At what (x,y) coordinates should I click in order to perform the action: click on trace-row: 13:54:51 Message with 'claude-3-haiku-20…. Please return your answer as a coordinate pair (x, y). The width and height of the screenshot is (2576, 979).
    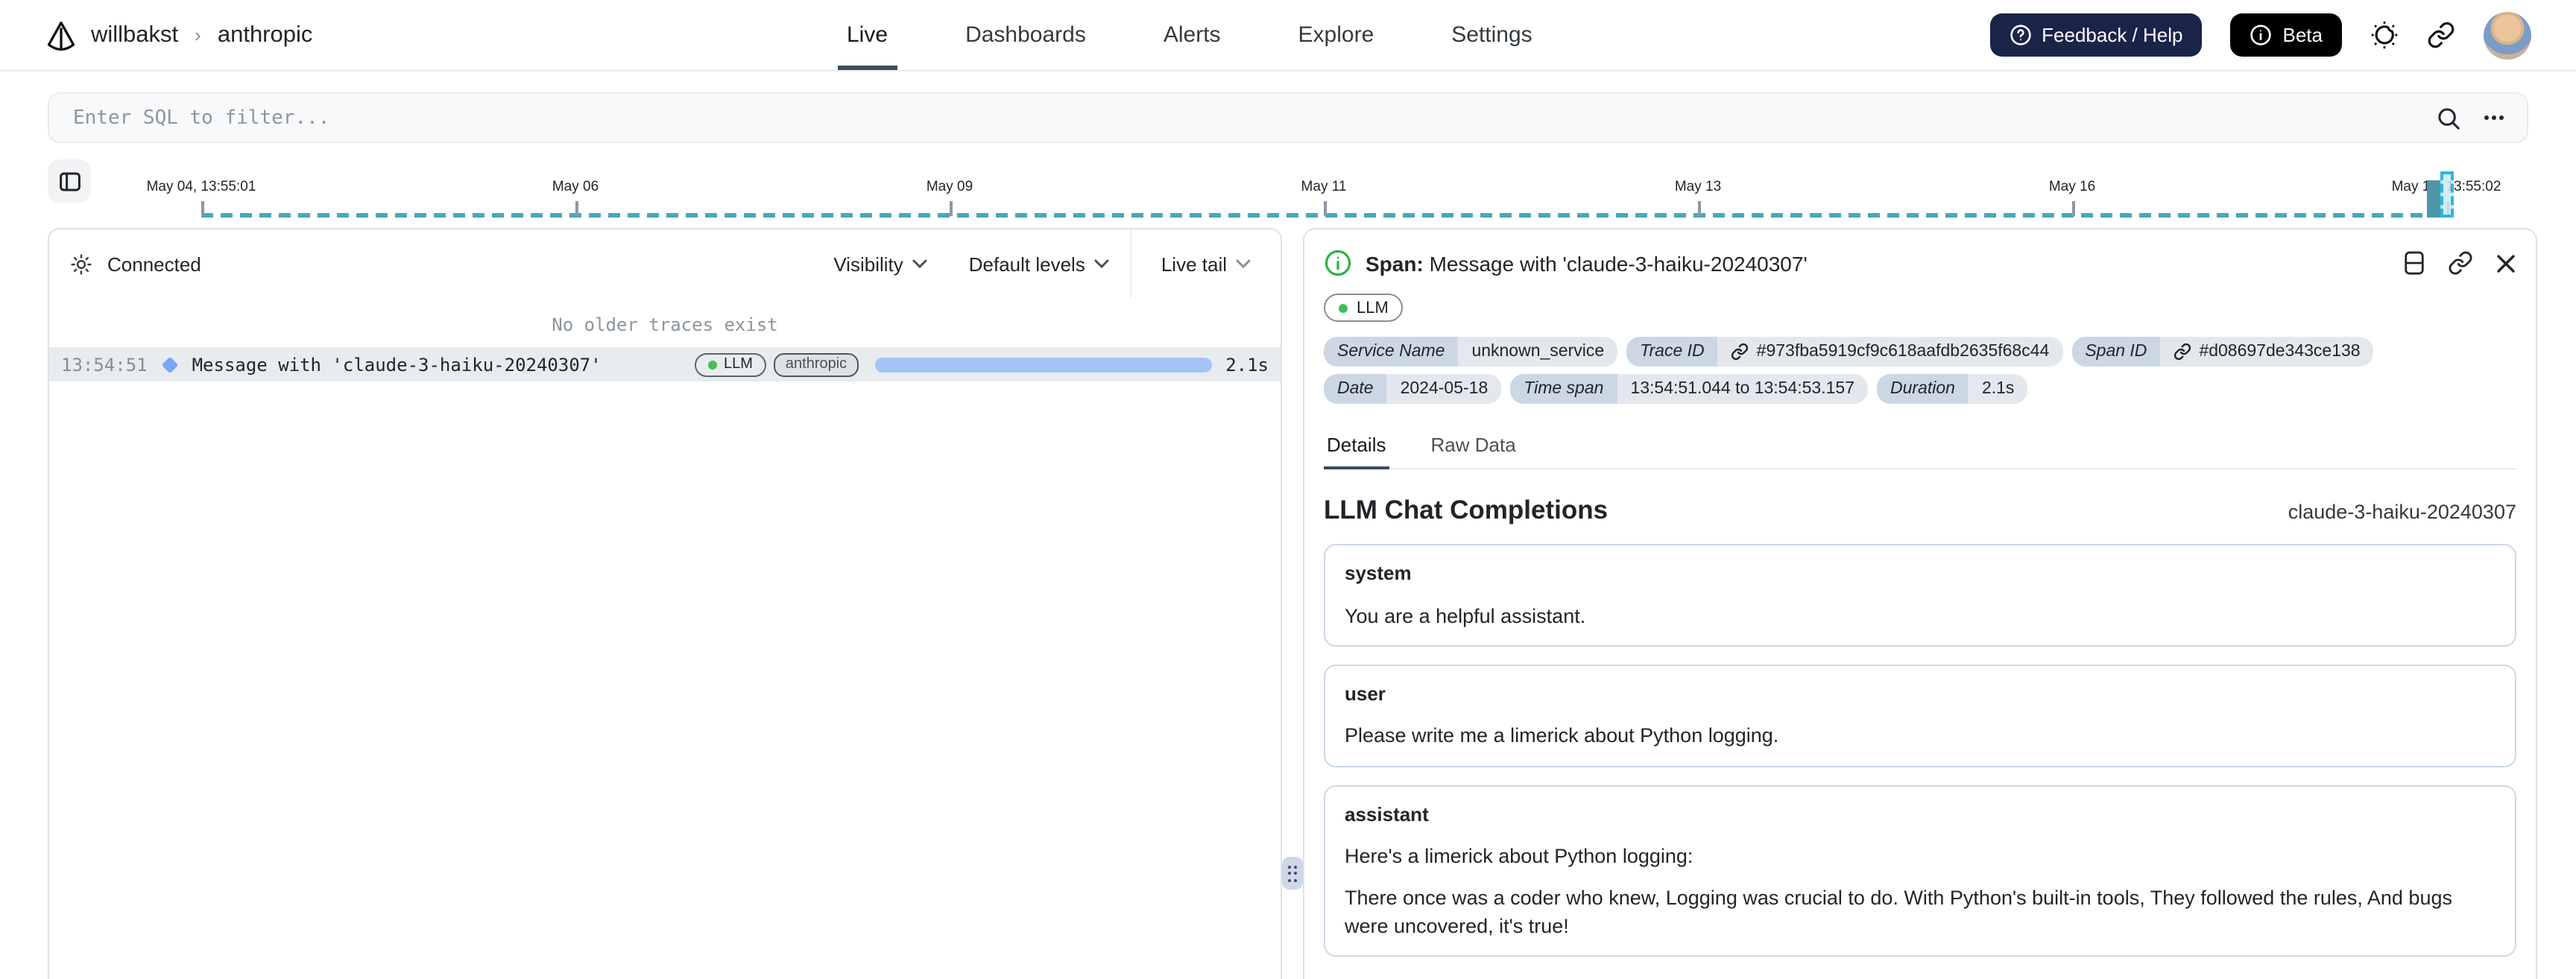
    Looking at the image, I should click on (665, 364).